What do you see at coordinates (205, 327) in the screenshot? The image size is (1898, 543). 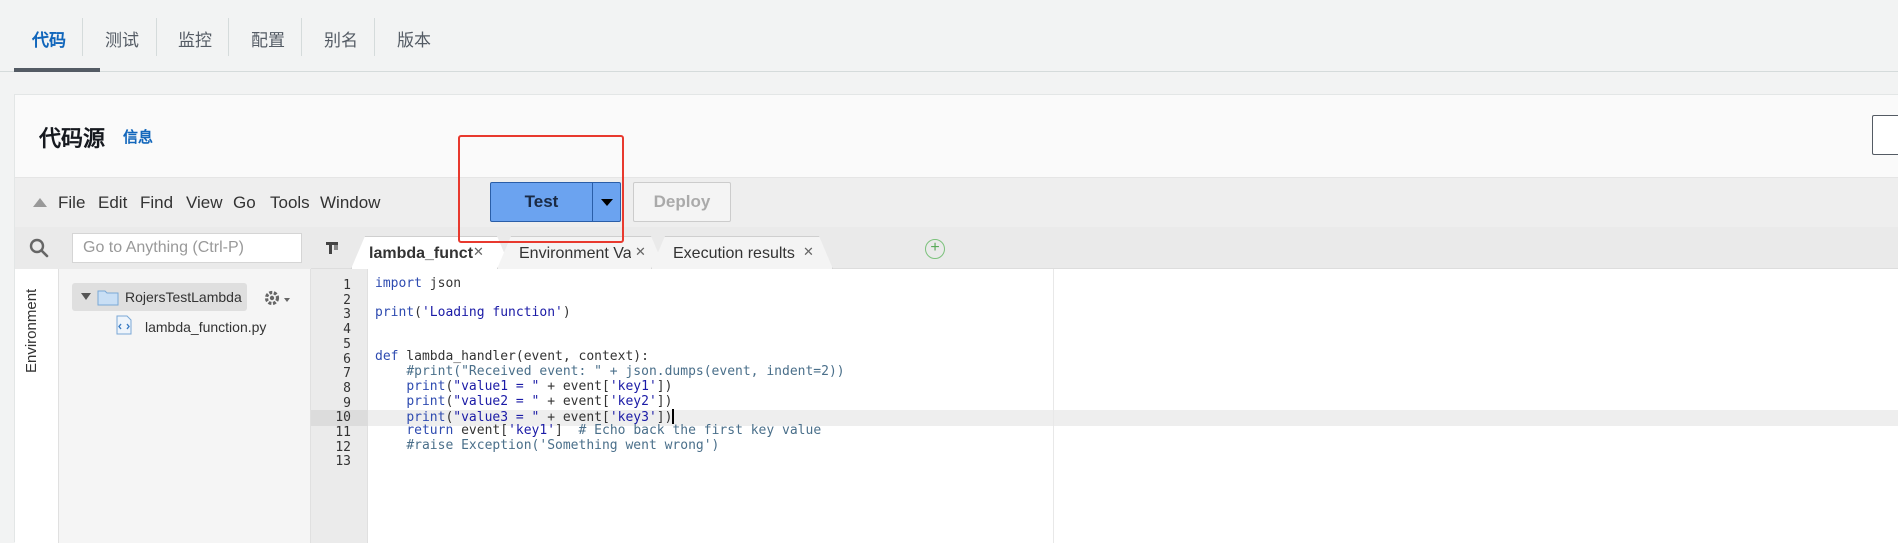 I see `tree-file-item: lambda_function.py` at bounding box center [205, 327].